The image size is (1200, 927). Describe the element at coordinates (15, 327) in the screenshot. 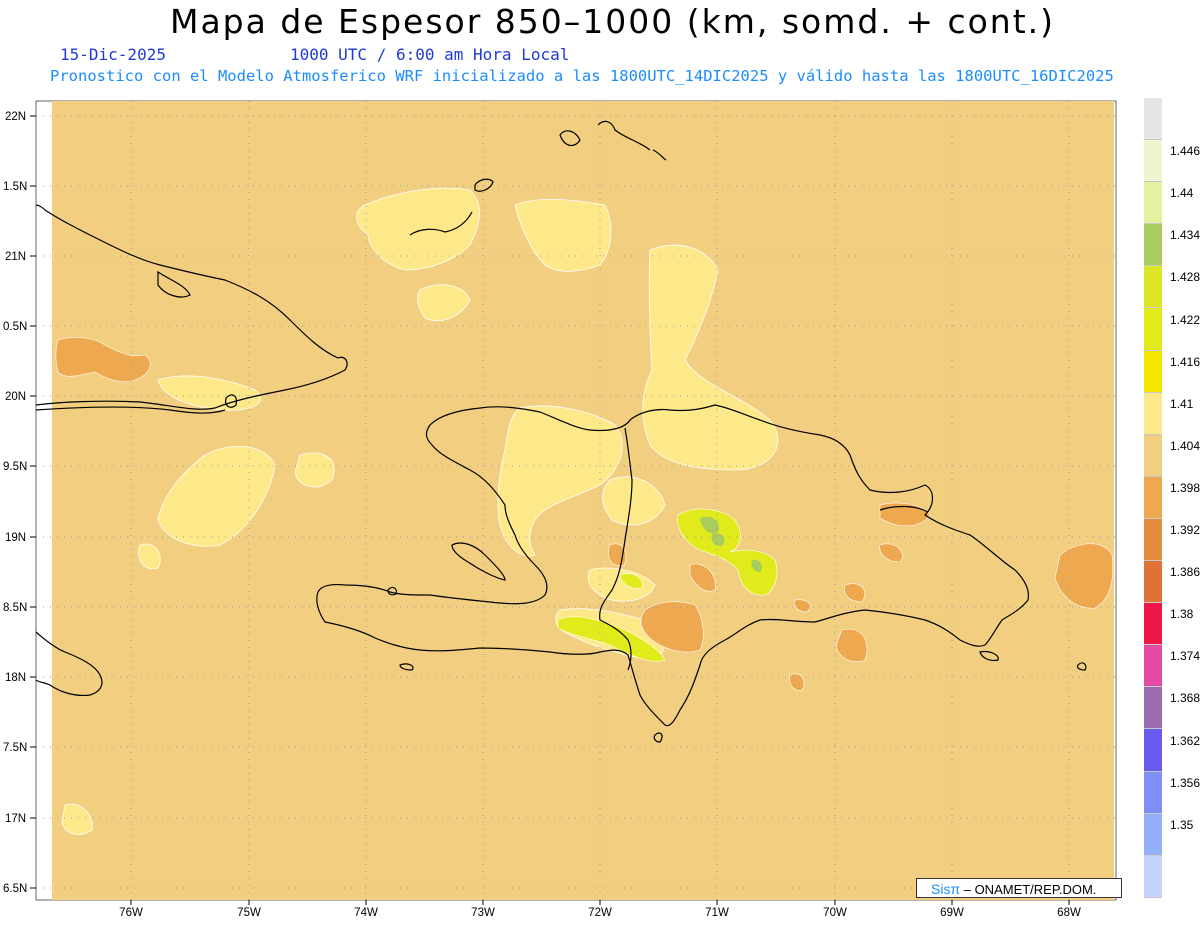

I see `lat-label: 0.5N` at that location.